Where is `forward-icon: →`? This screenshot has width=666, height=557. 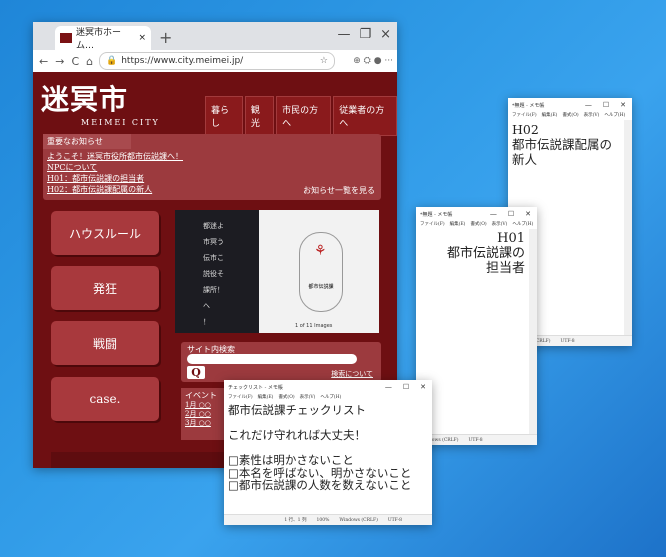 forward-icon: → is located at coordinates (59, 61).